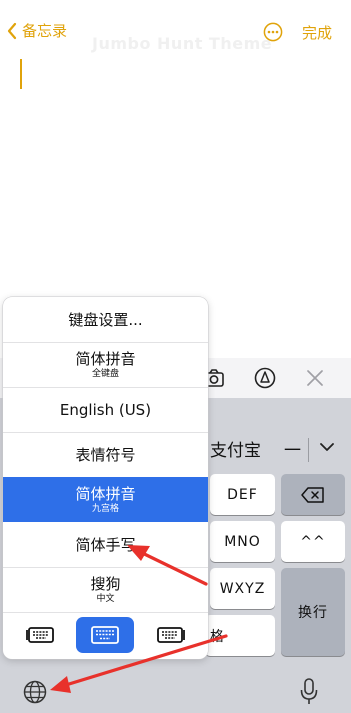  What do you see at coordinates (242, 494) in the screenshot?
I see `key-def: DEF` at bounding box center [242, 494].